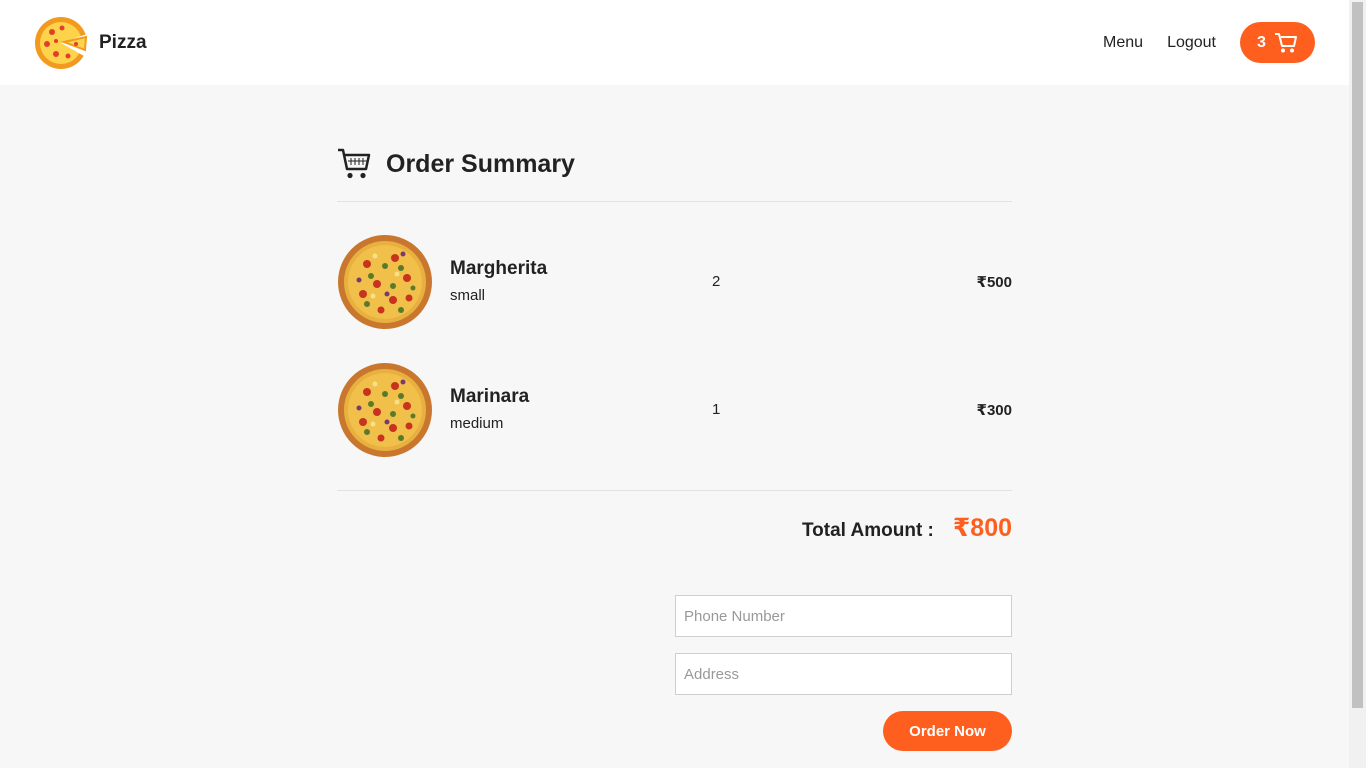  I want to click on item-price: ₹500, so click(994, 282).